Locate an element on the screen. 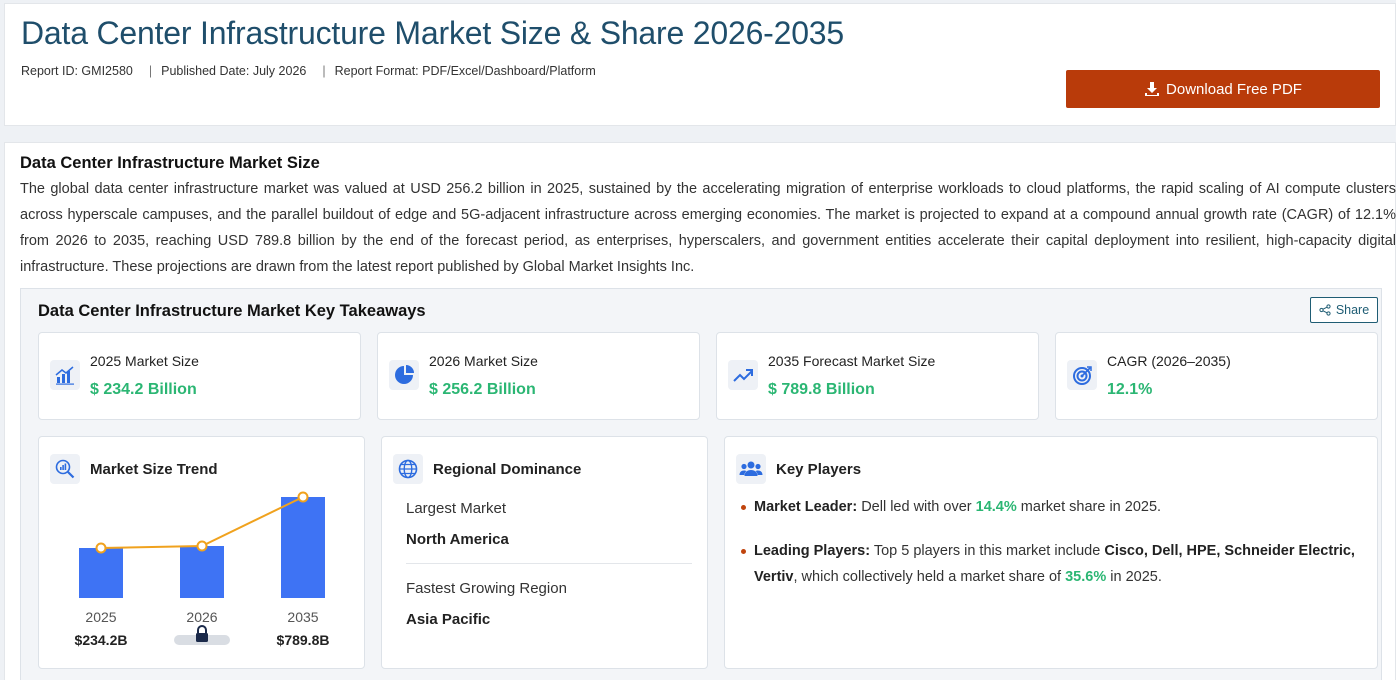  market-leader-text: Dell led with over is located at coordinates (916, 507).